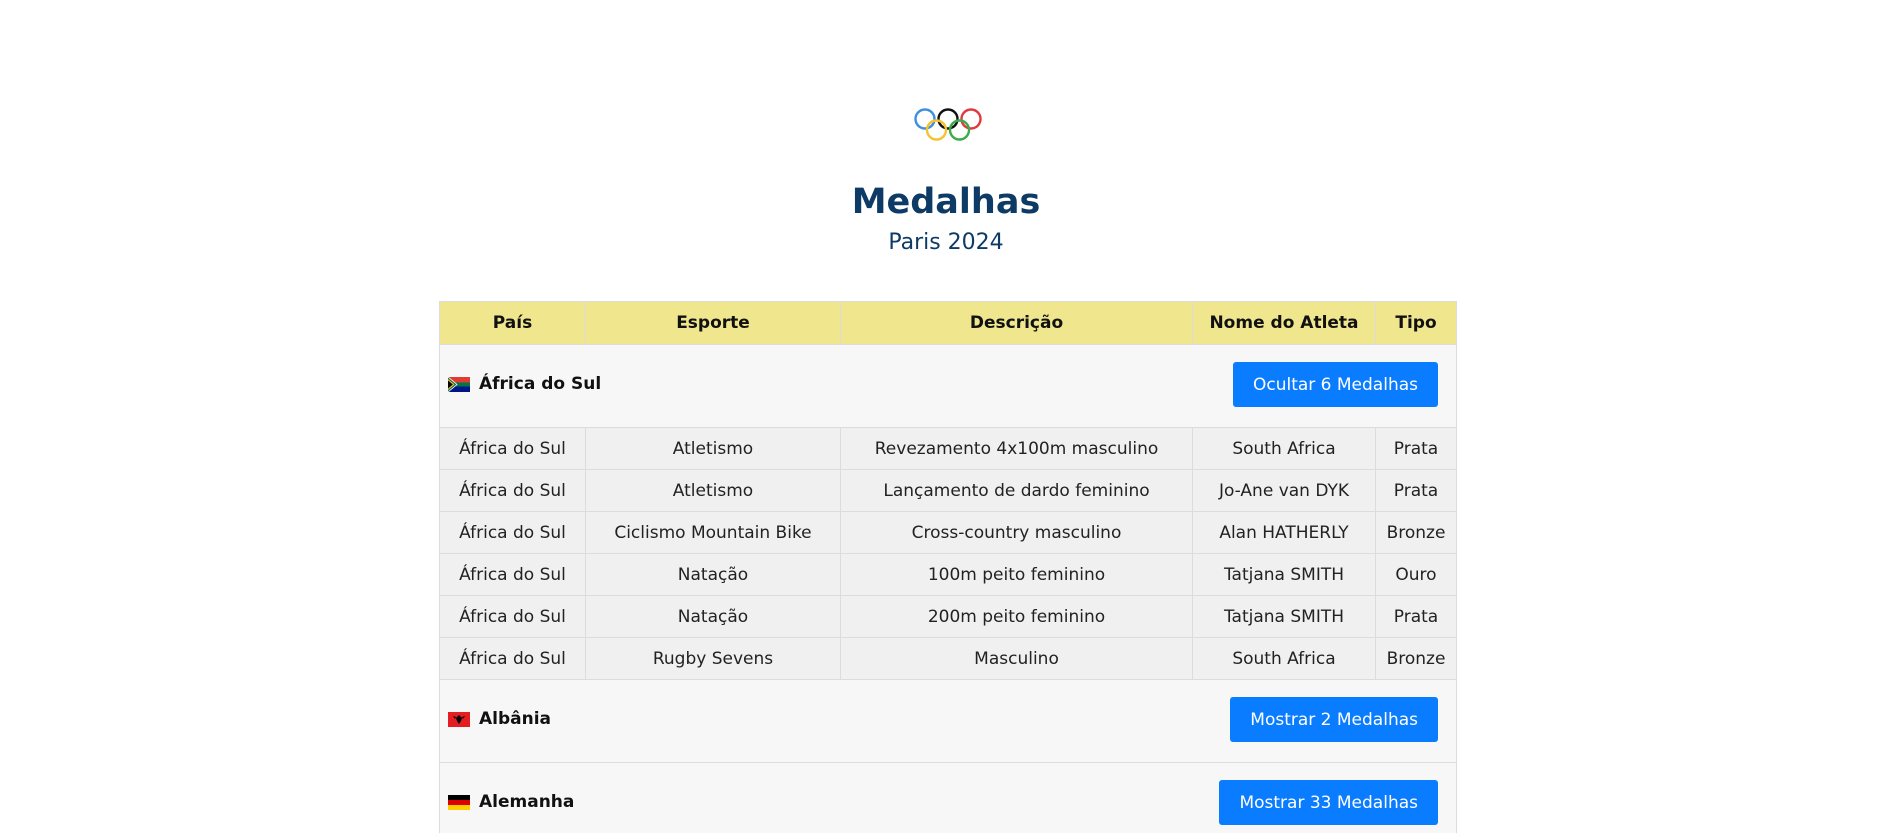 This screenshot has height=833, width=1892. I want to click on cell-description: Masculino, so click(1016, 658).